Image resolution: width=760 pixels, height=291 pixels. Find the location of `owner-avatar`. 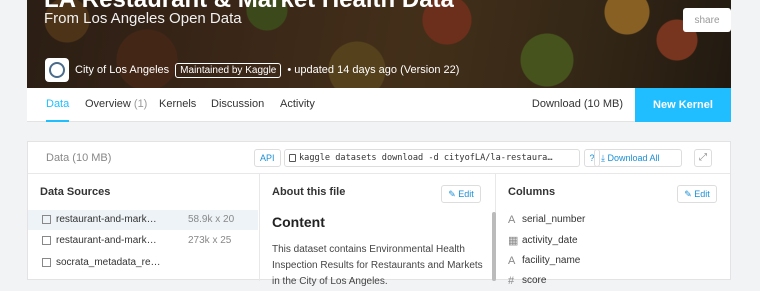

owner-avatar is located at coordinates (57, 70).